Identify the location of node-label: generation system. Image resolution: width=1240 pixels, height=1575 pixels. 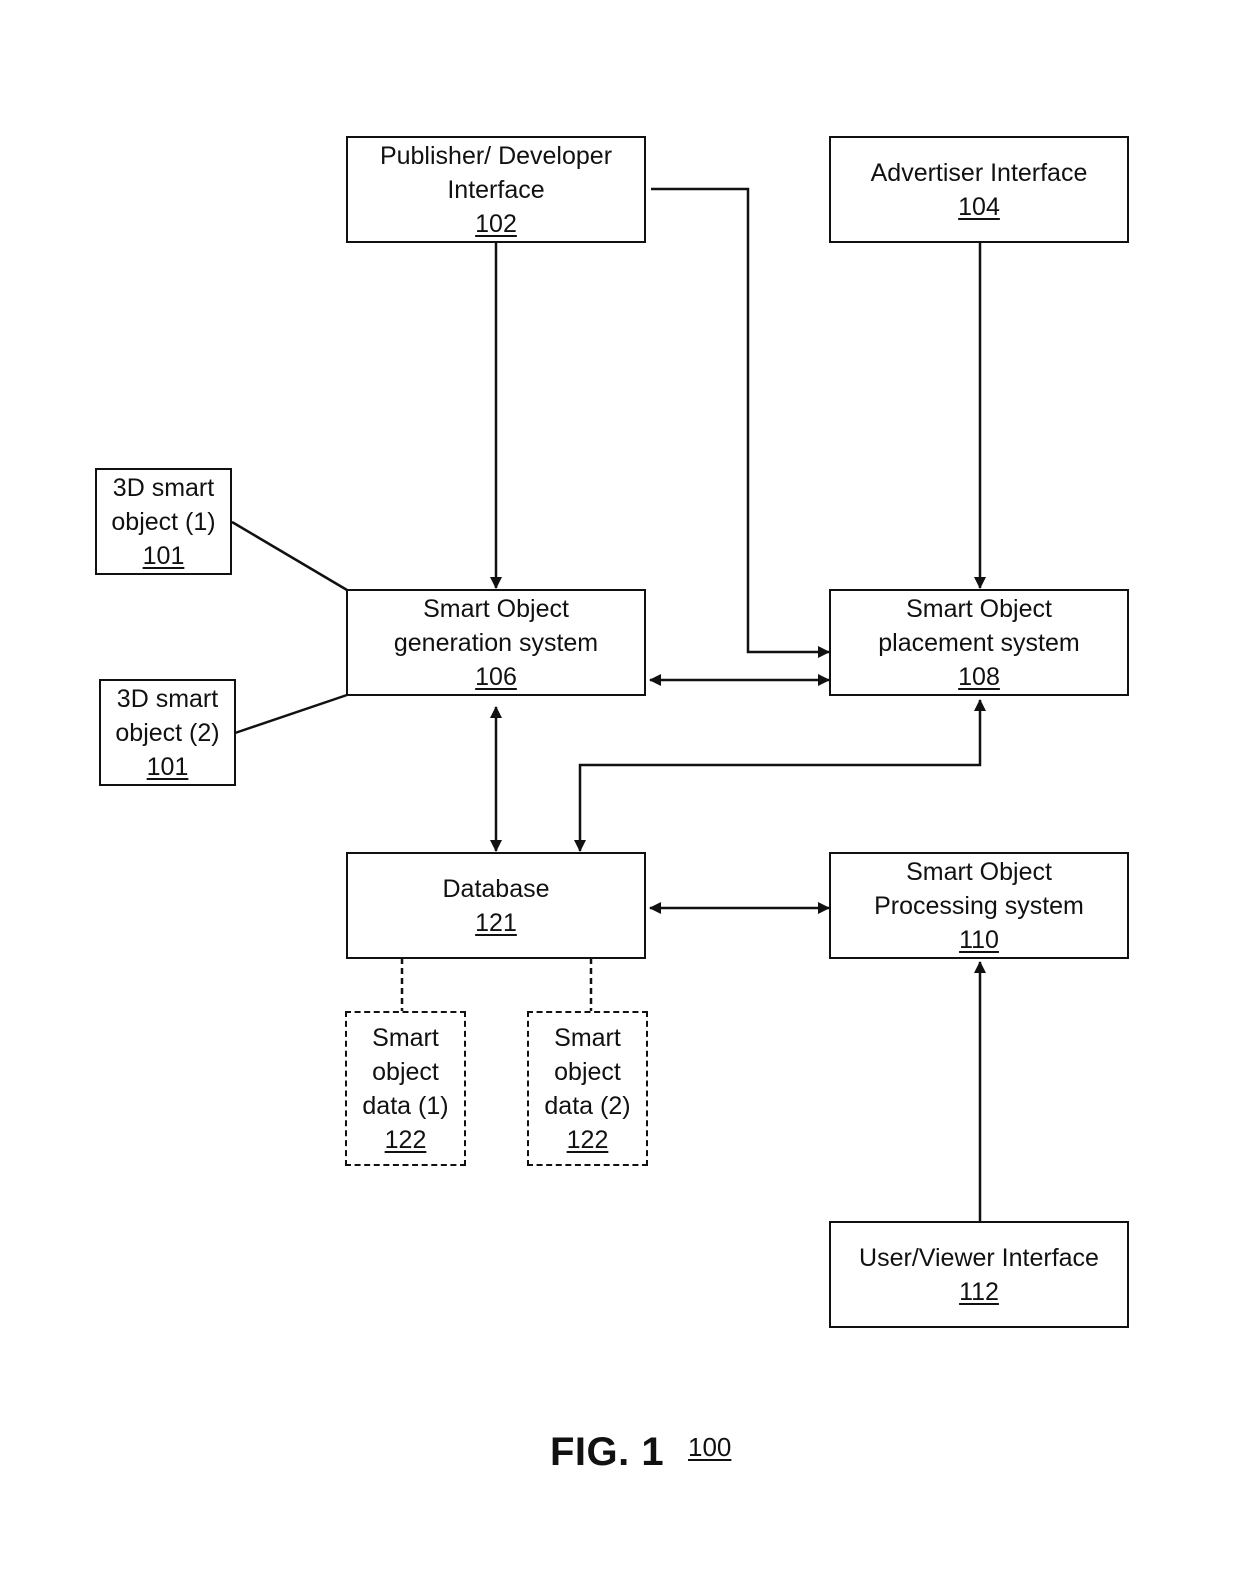
(496, 642).